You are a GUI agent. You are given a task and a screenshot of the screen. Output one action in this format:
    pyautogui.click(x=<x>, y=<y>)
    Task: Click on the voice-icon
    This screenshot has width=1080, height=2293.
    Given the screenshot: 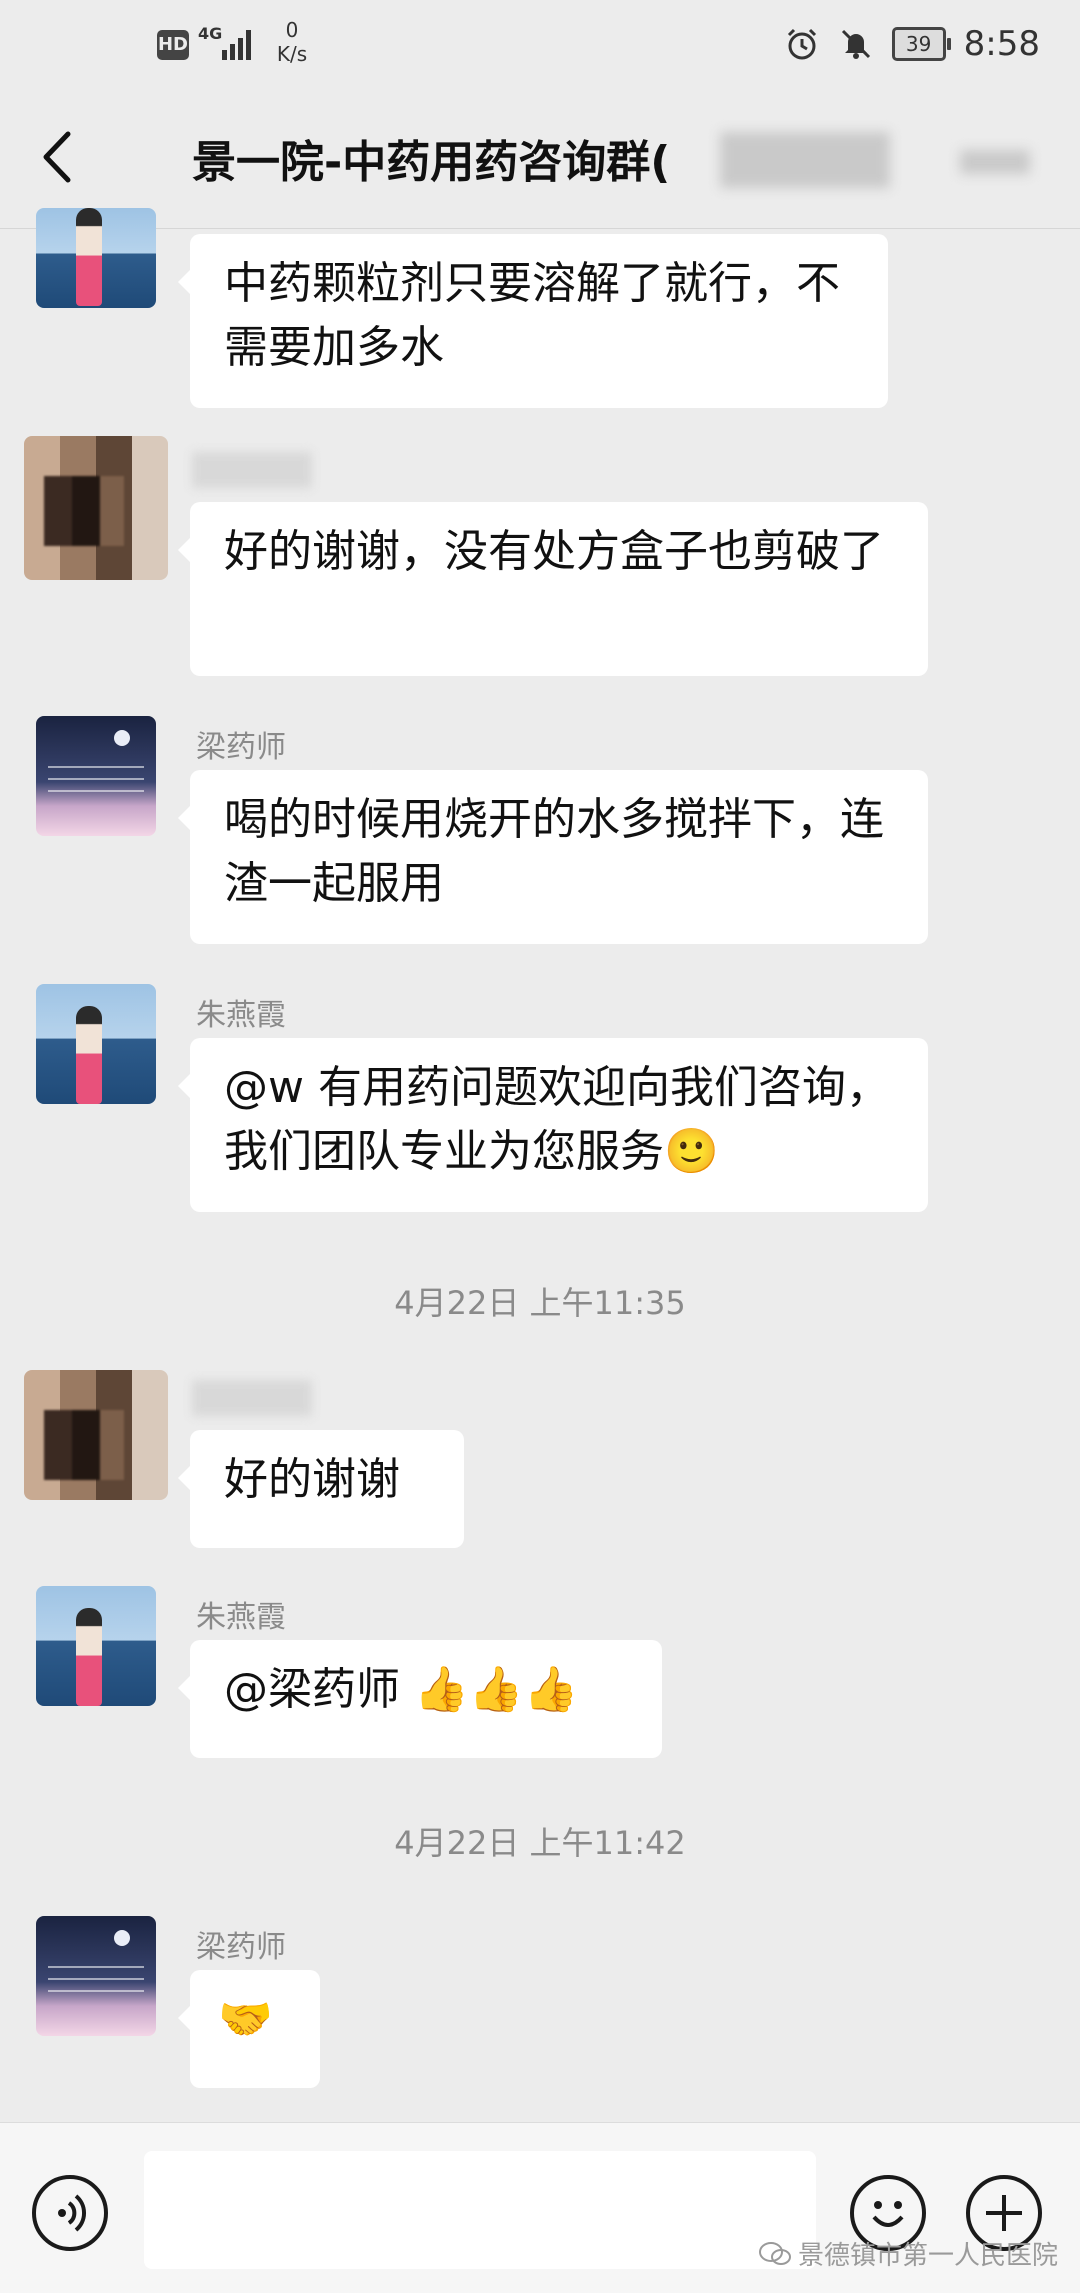 What is the action you would take?
    pyautogui.click(x=72, y=2213)
    